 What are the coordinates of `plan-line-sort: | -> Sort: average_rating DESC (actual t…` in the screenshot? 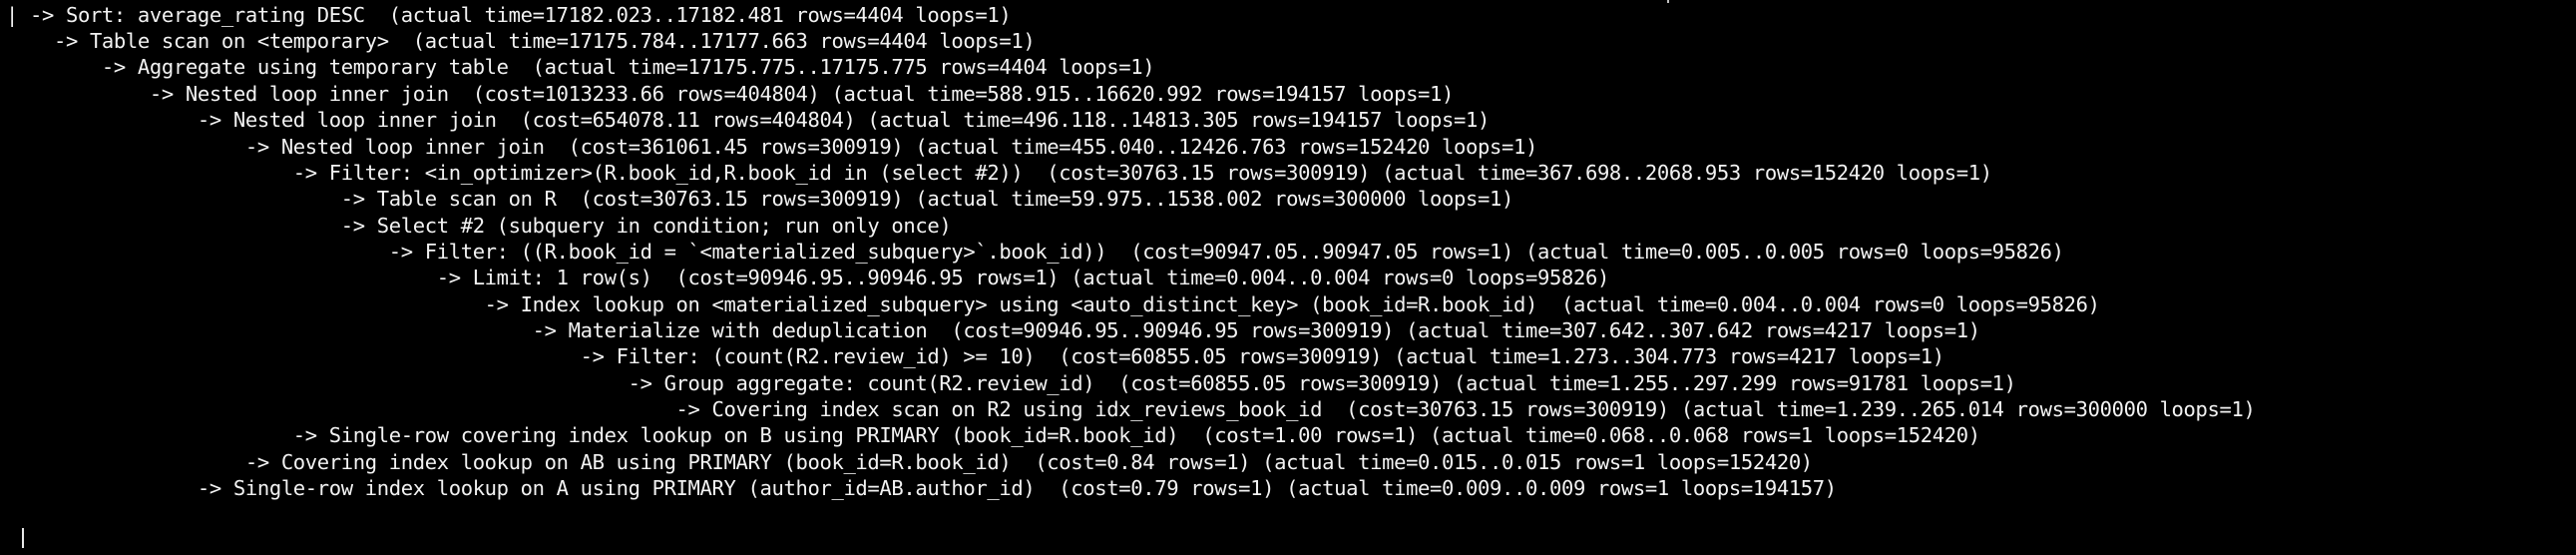 It's located at (509, 15).